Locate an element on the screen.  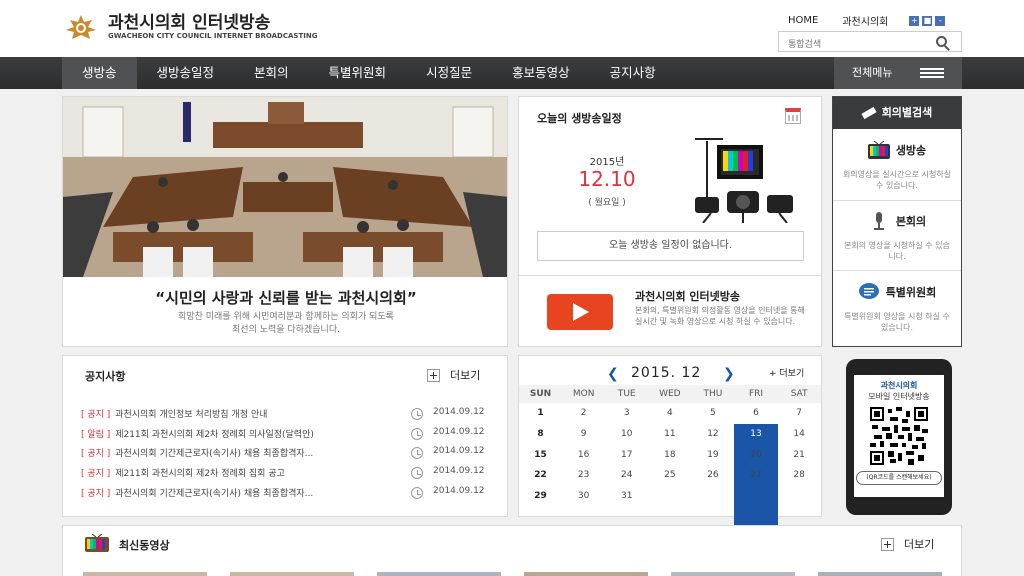
side-item-live: 생방송 회의영상을 실시간으로 시청하실 수 있습니다. is located at coordinates (897, 166).